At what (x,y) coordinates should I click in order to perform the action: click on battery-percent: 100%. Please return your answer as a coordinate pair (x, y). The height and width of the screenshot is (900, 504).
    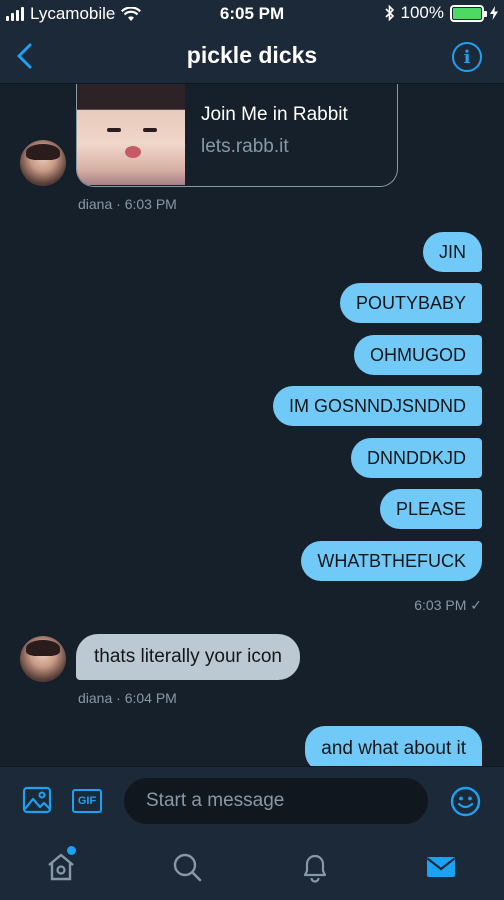
    Looking at the image, I should click on (422, 12).